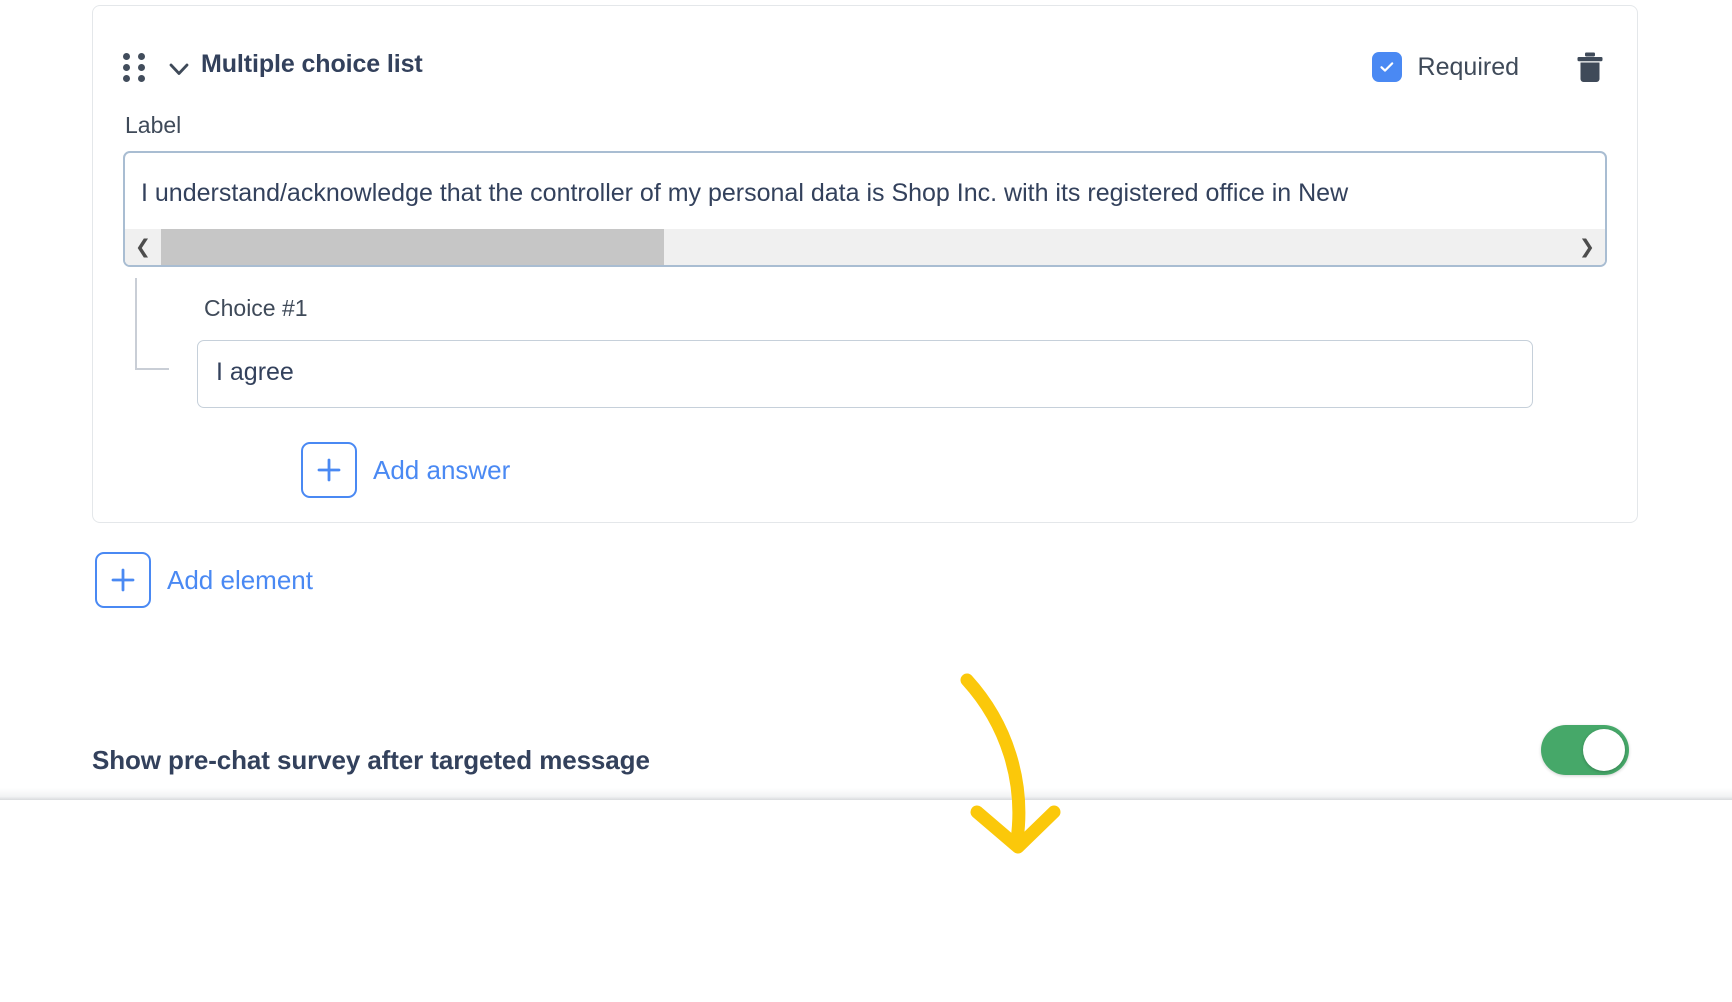 This screenshot has width=1732, height=1002. Describe the element at coordinates (865, 58) in the screenshot. I see `element-card-header: Multiple choice list Required` at that location.